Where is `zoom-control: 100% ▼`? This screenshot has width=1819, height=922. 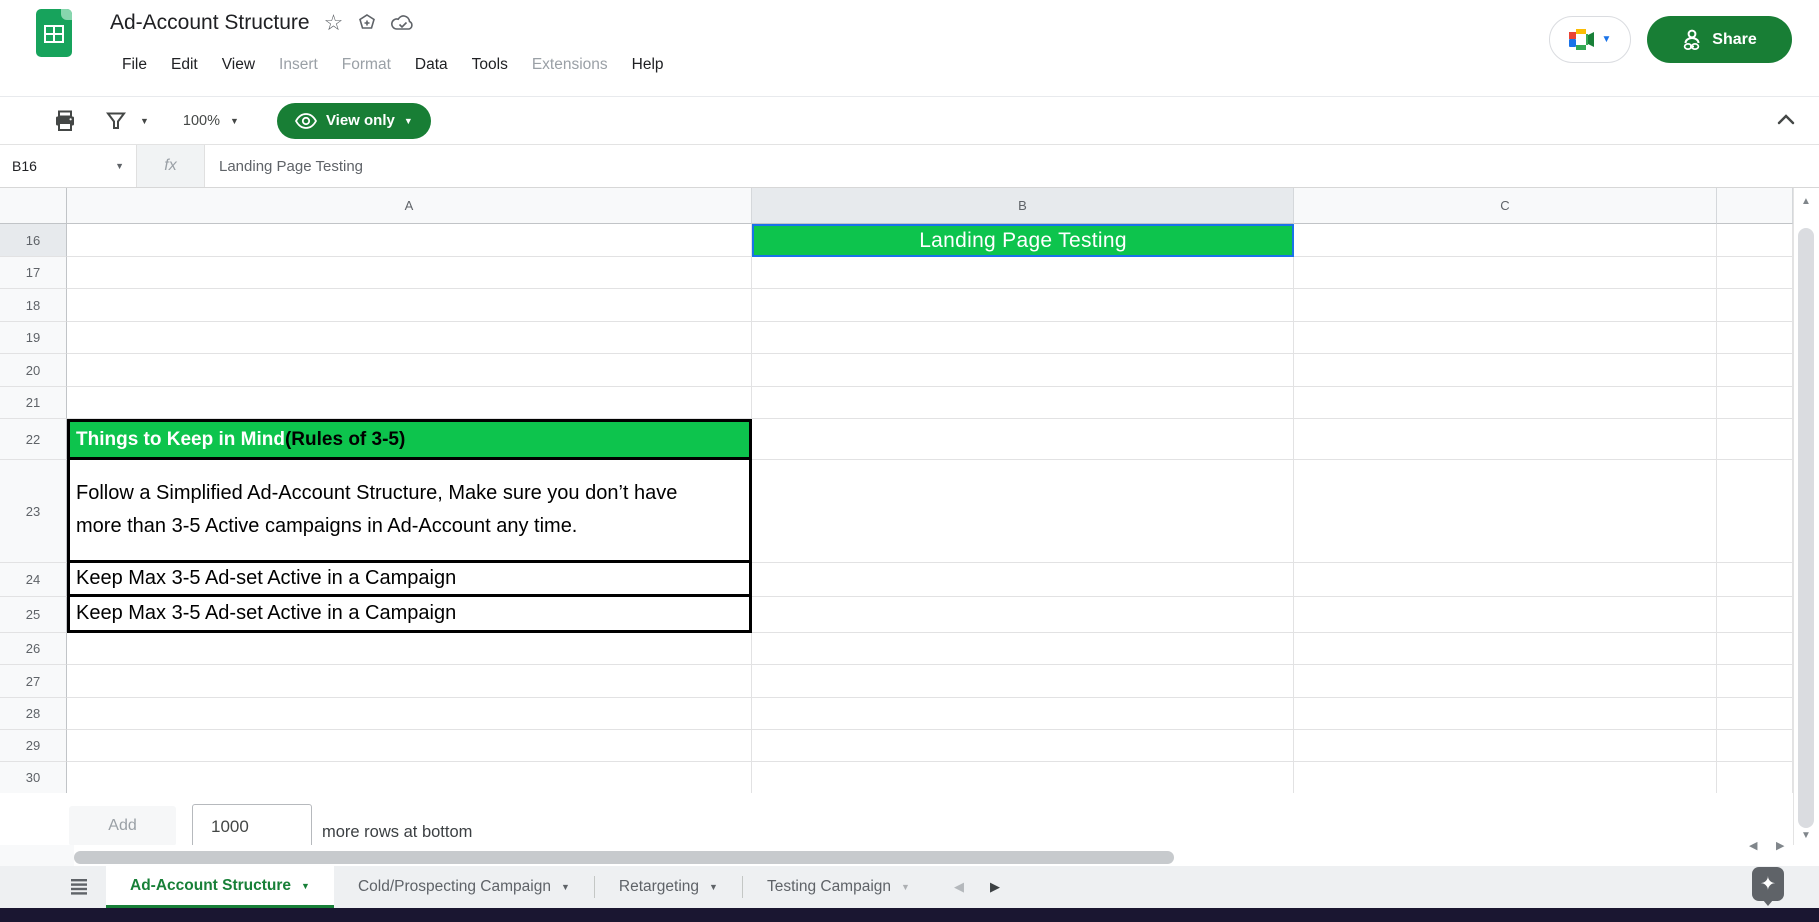 zoom-control: 100% ▼ is located at coordinates (211, 121).